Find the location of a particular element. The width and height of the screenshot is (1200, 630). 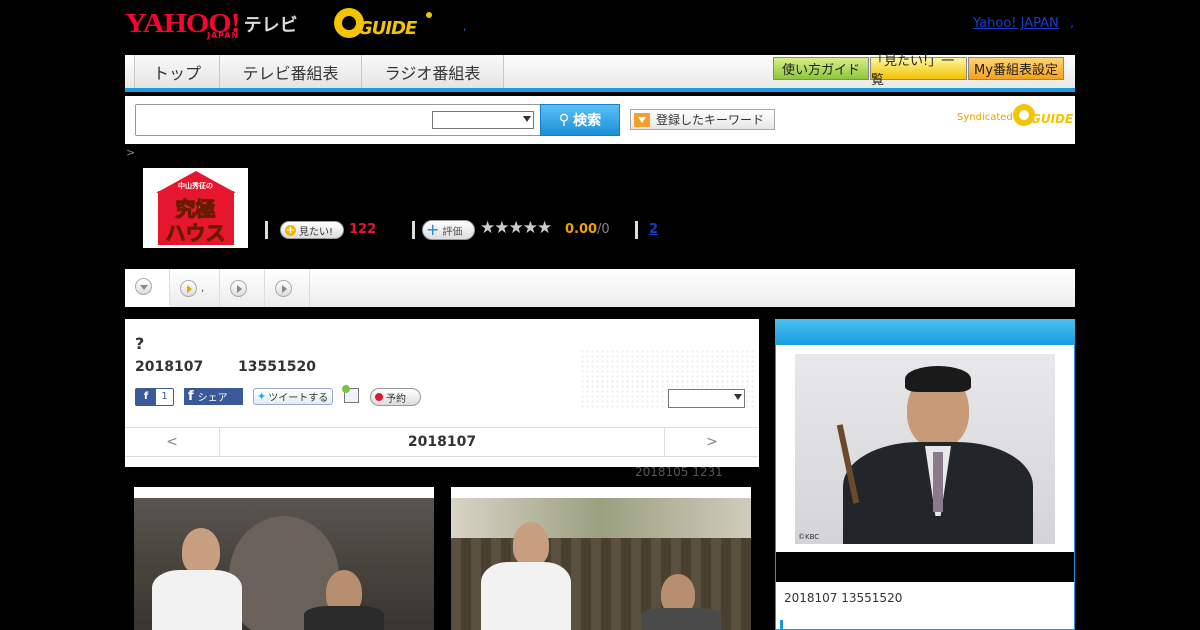

mitai-button: + 見たい! is located at coordinates (312, 230).